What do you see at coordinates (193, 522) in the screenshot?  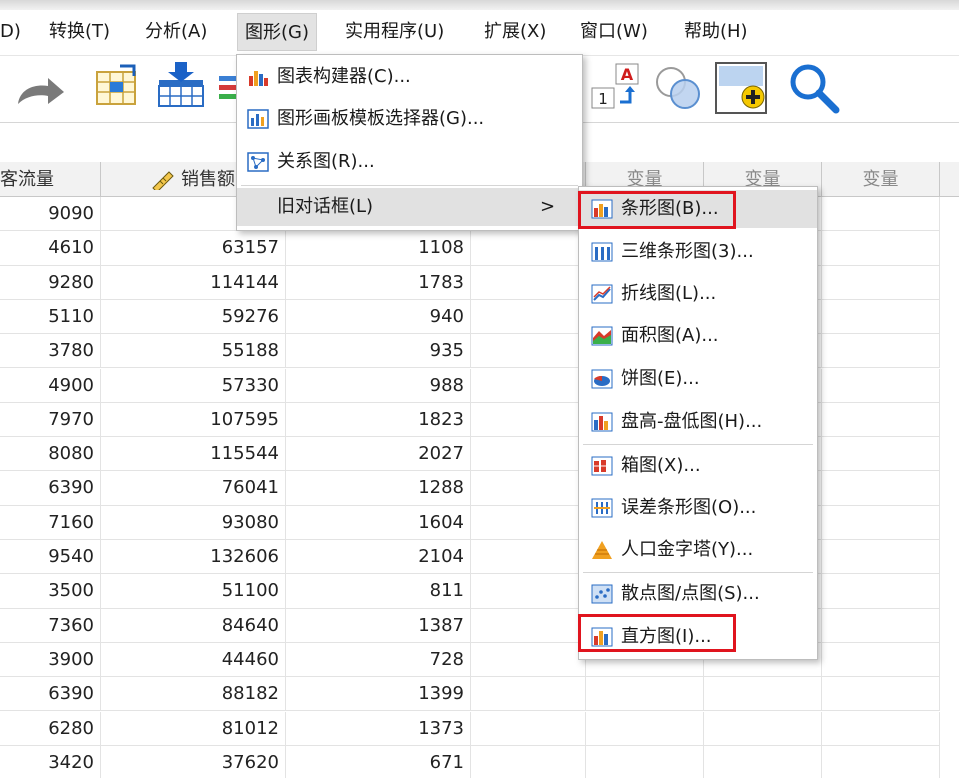 I see `table-cell: 93080` at bounding box center [193, 522].